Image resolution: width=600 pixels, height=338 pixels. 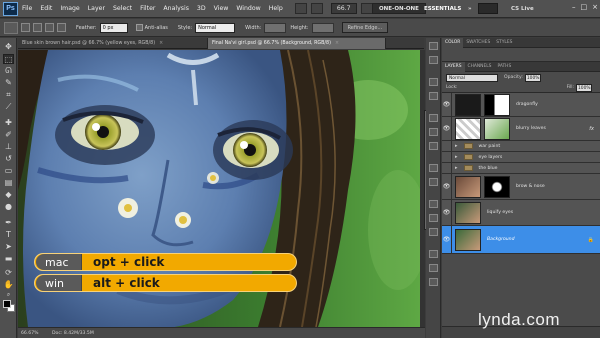 I want to click on move-tool-icon: ✥, so click(x=8, y=47).